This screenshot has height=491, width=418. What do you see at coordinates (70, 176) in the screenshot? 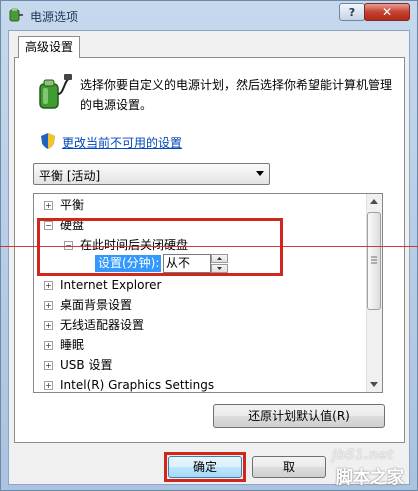
I see `plan-select-value: 平衡 [活动]` at bounding box center [70, 176].